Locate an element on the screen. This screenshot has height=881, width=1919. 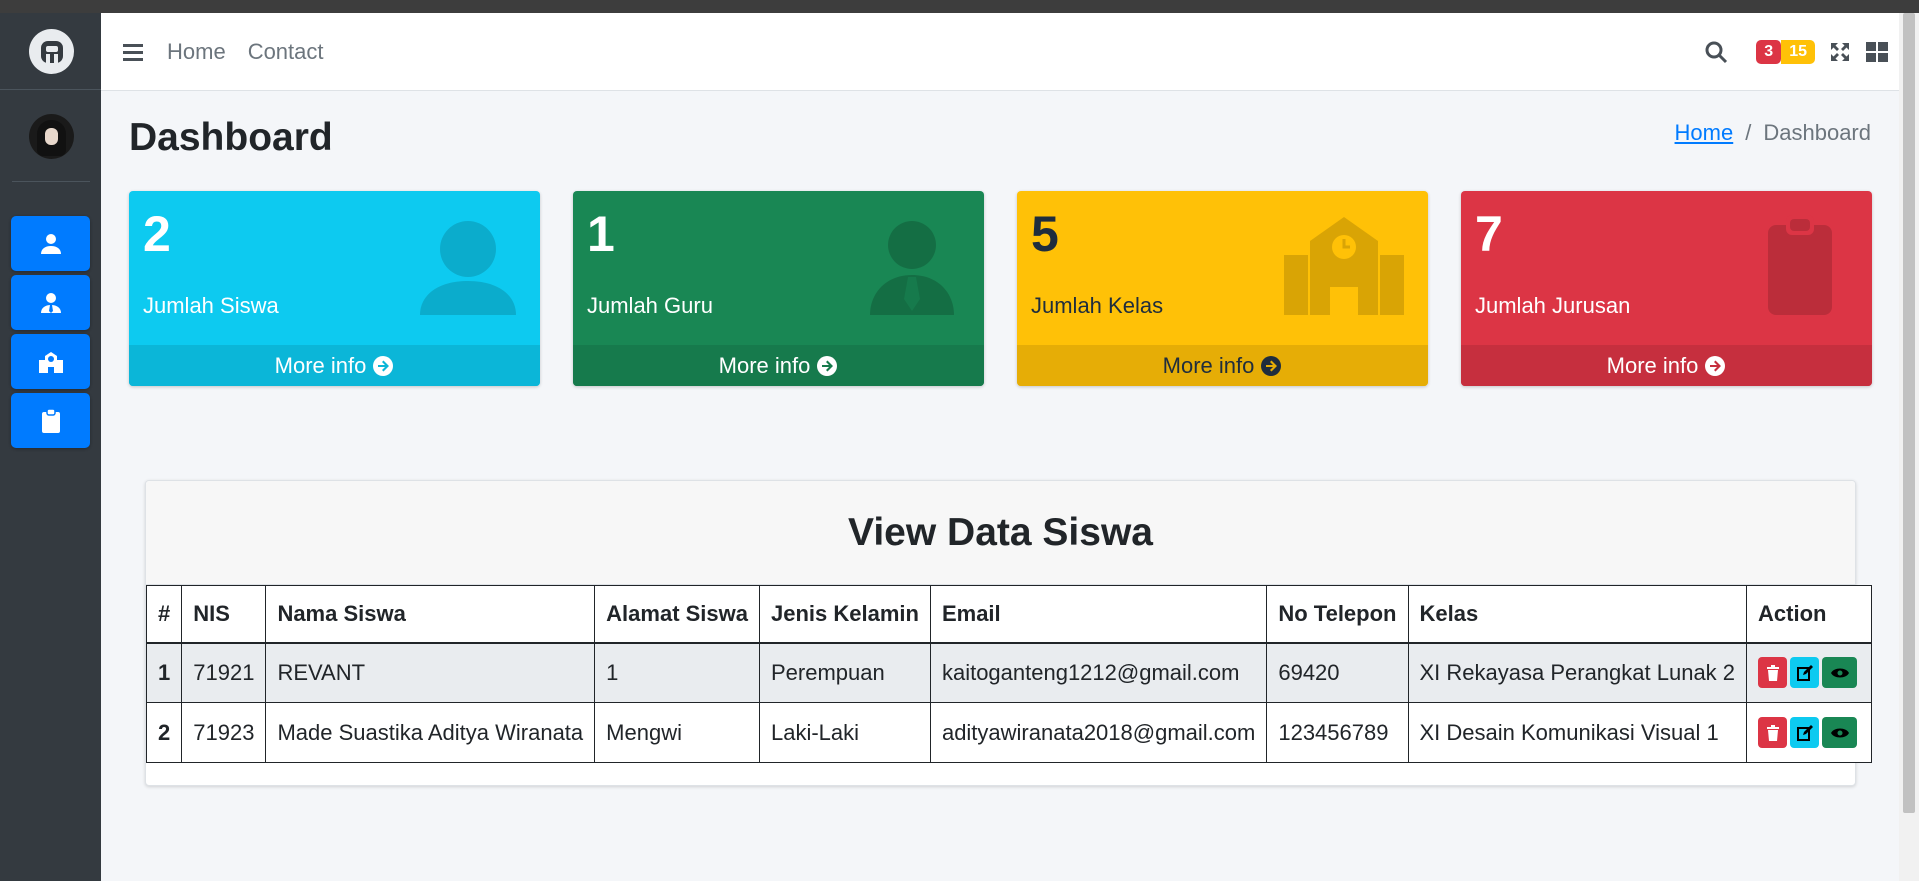
stat-box-jurusan: 7 Jumlah Jurusan More info is located at coordinates (1666, 288).